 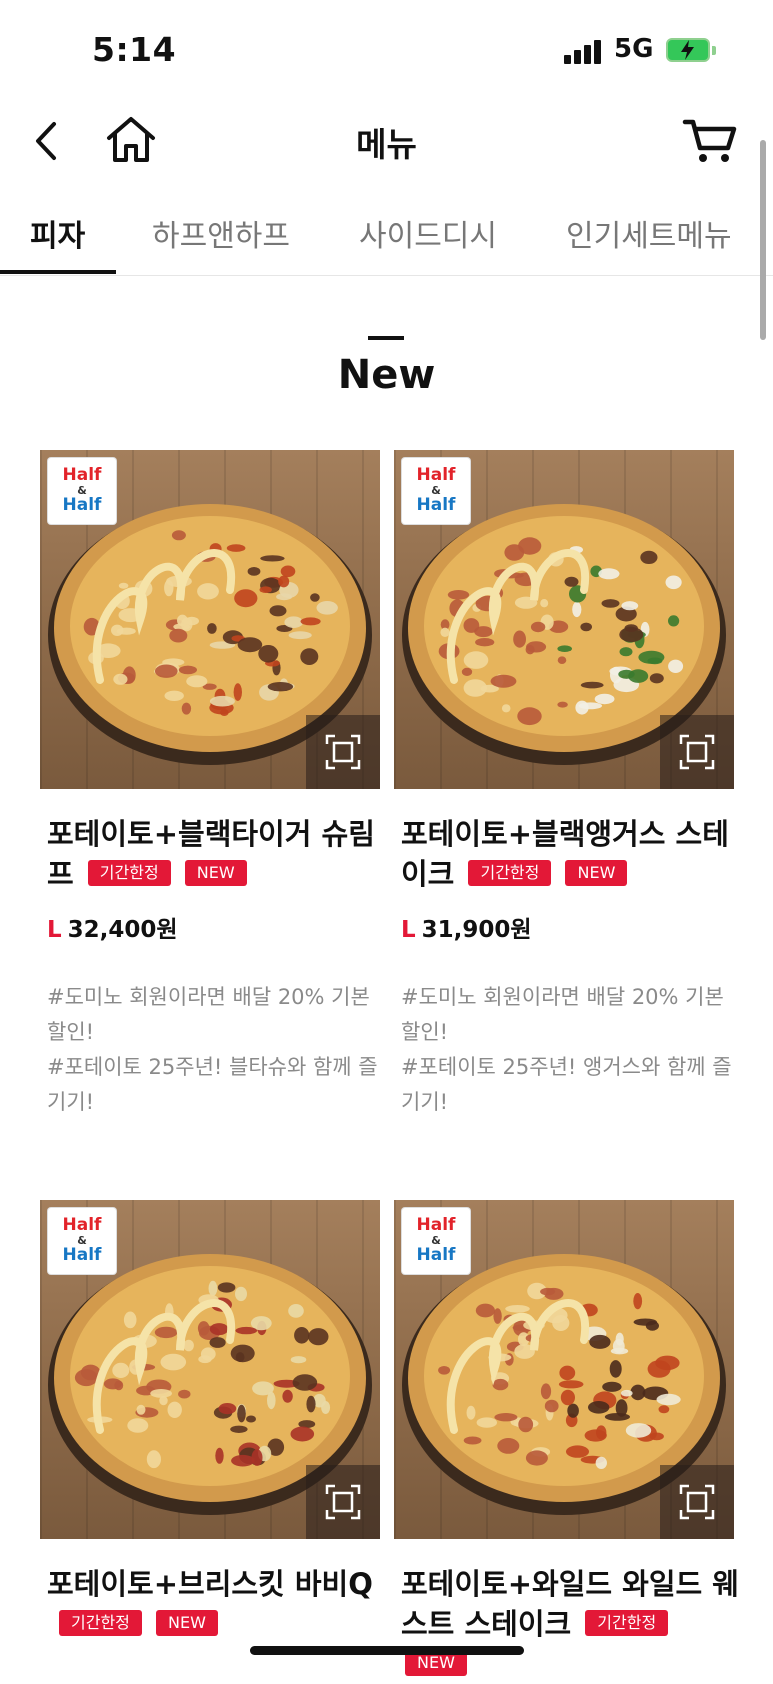 I want to click on category-tabs: 피자 하프앤하프 사이드디시 인기세트메뉴, so click(x=386, y=235).